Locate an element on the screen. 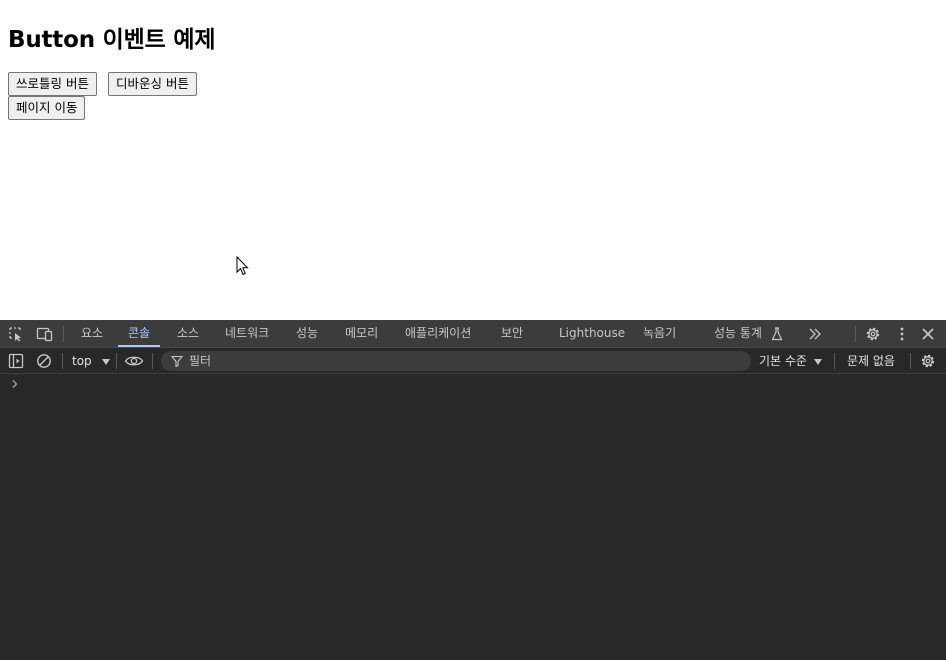 The height and width of the screenshot is (660, 946). tab-console: 콘솔 is located at coordinates (139, 333).